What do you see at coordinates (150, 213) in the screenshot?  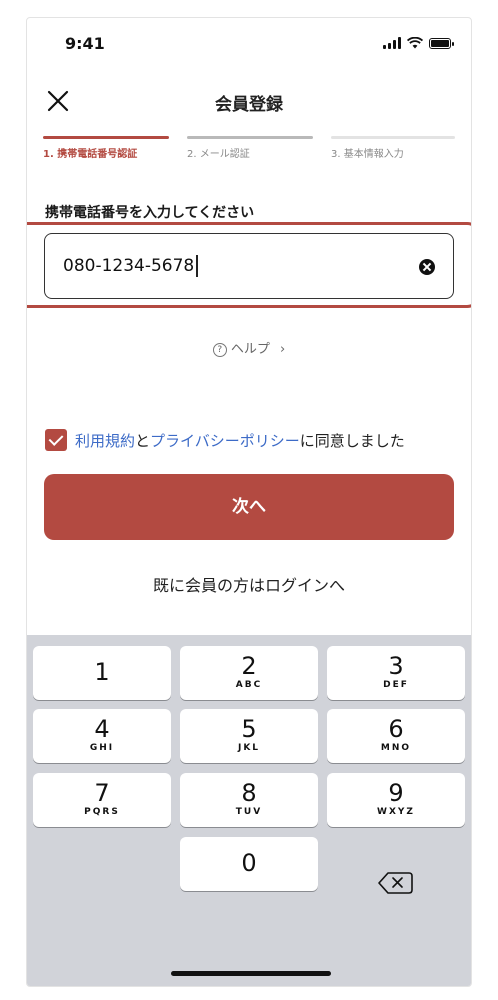 I see `phone-prompt: 携帯電話番号を入力してください` at bounding box center [150, 213].